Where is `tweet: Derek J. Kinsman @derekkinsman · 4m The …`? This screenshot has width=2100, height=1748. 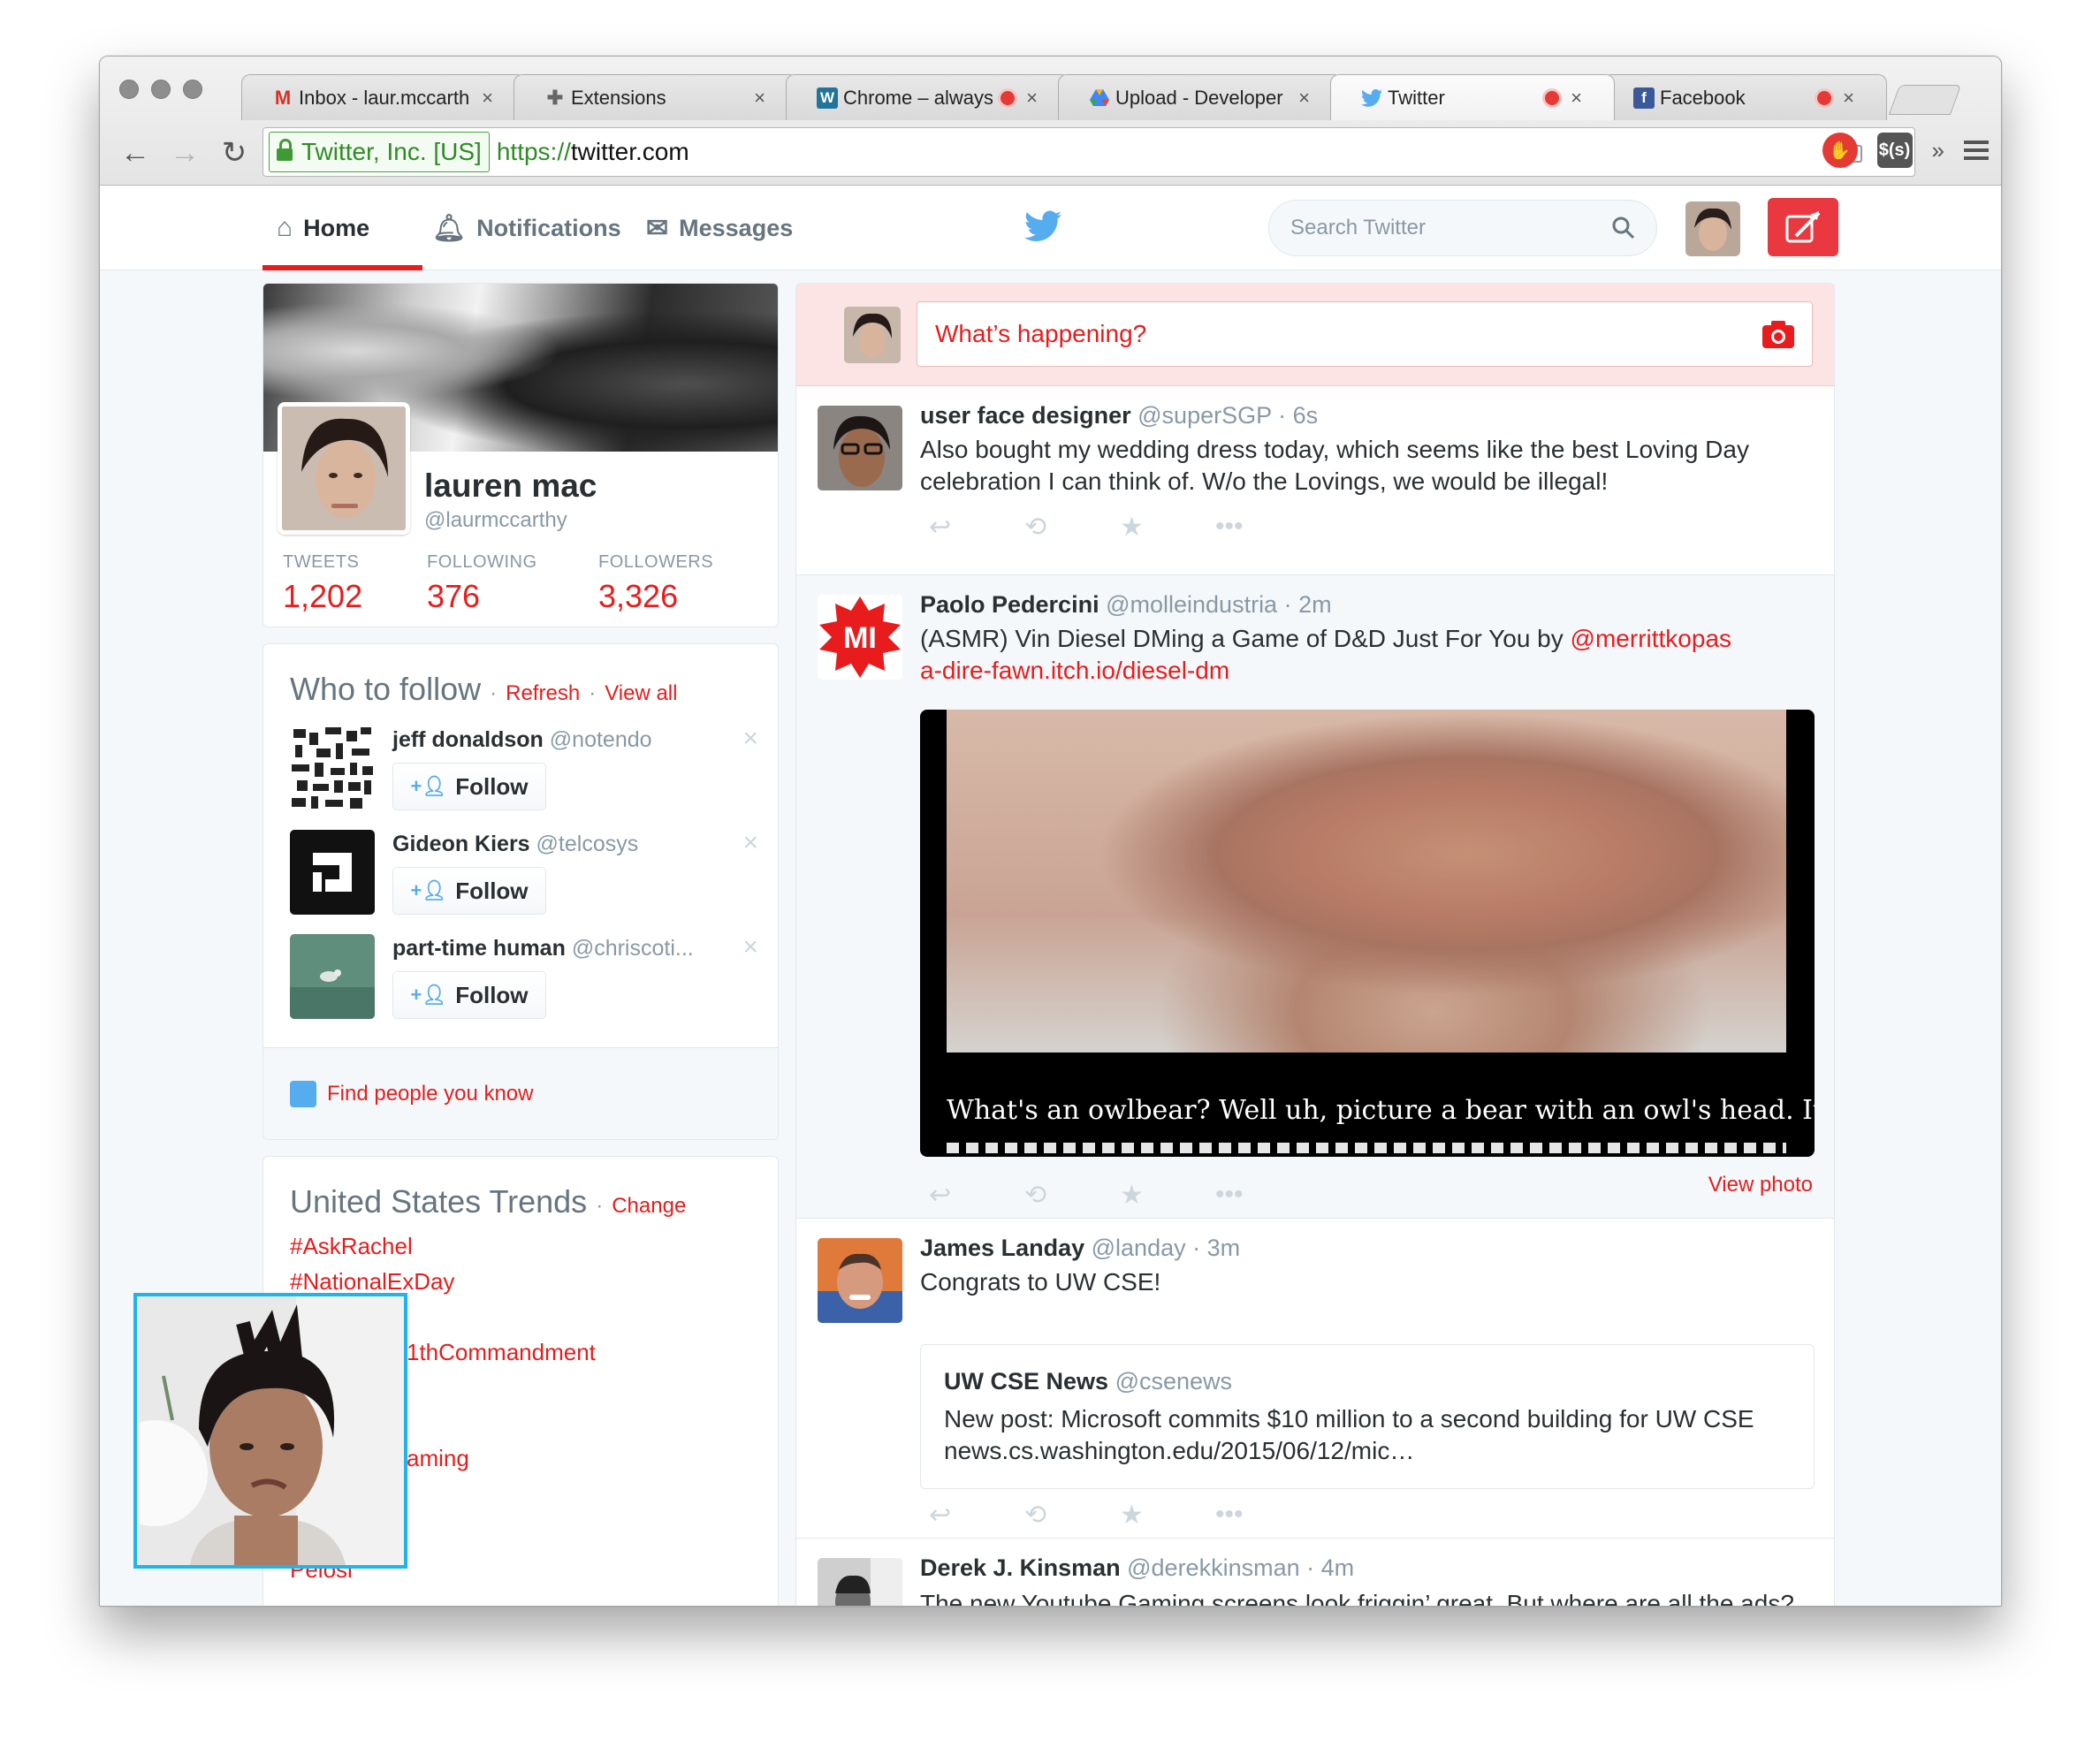 tweet: Derek J. Kinsman @derekkinsman · 4m The … is located at coordinates (1315, 1572).